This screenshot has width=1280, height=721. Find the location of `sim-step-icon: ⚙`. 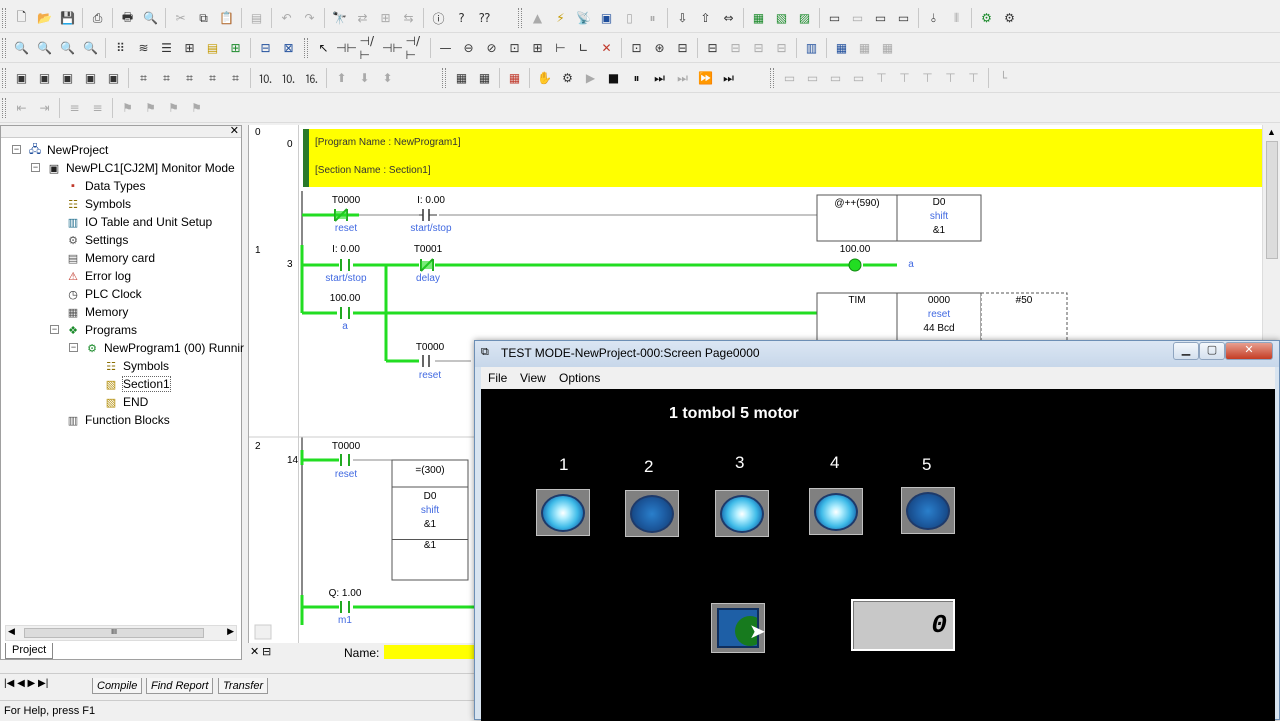

sim-step-icon: ⚙ is located at coordinates (568, 78).